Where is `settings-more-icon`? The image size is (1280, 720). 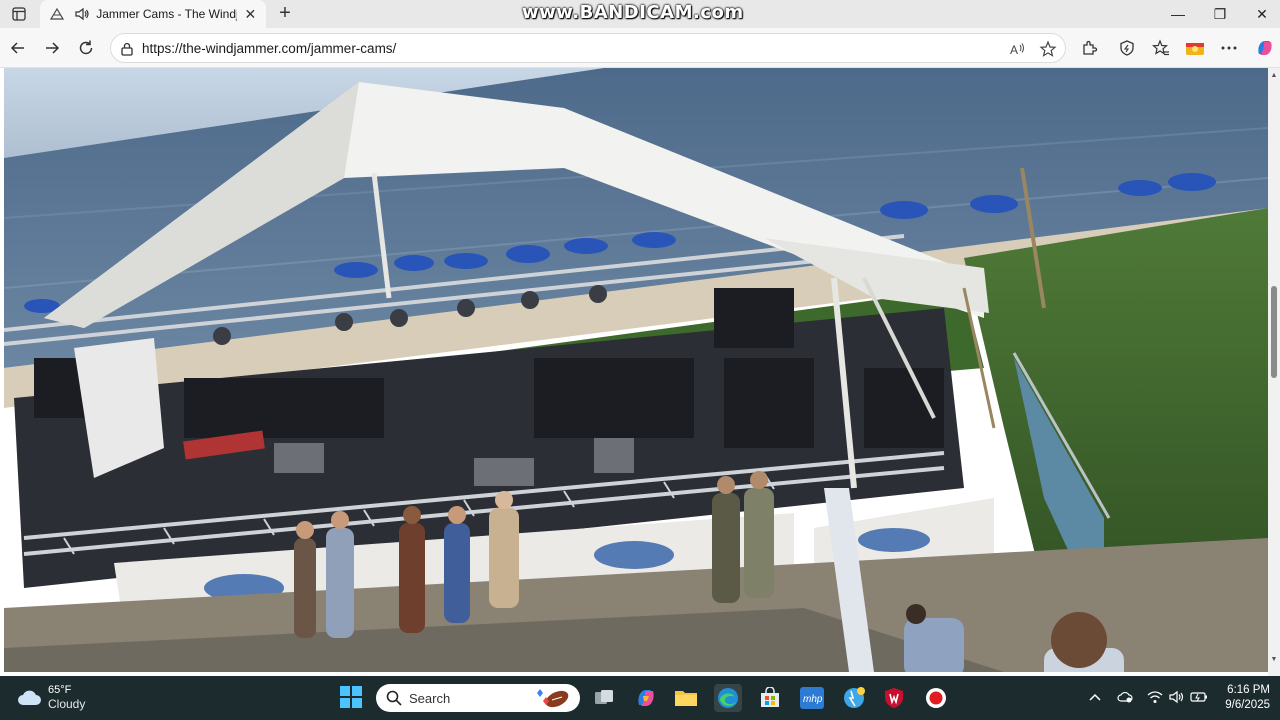
settings-more-icon is located at coordinates (1229, 48).